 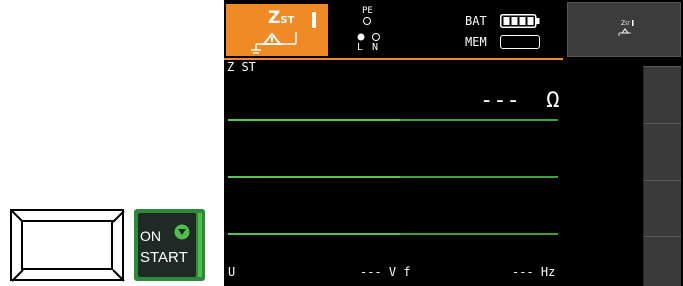 I want to click on memory-label: MEM, so click(x=476, y=42).